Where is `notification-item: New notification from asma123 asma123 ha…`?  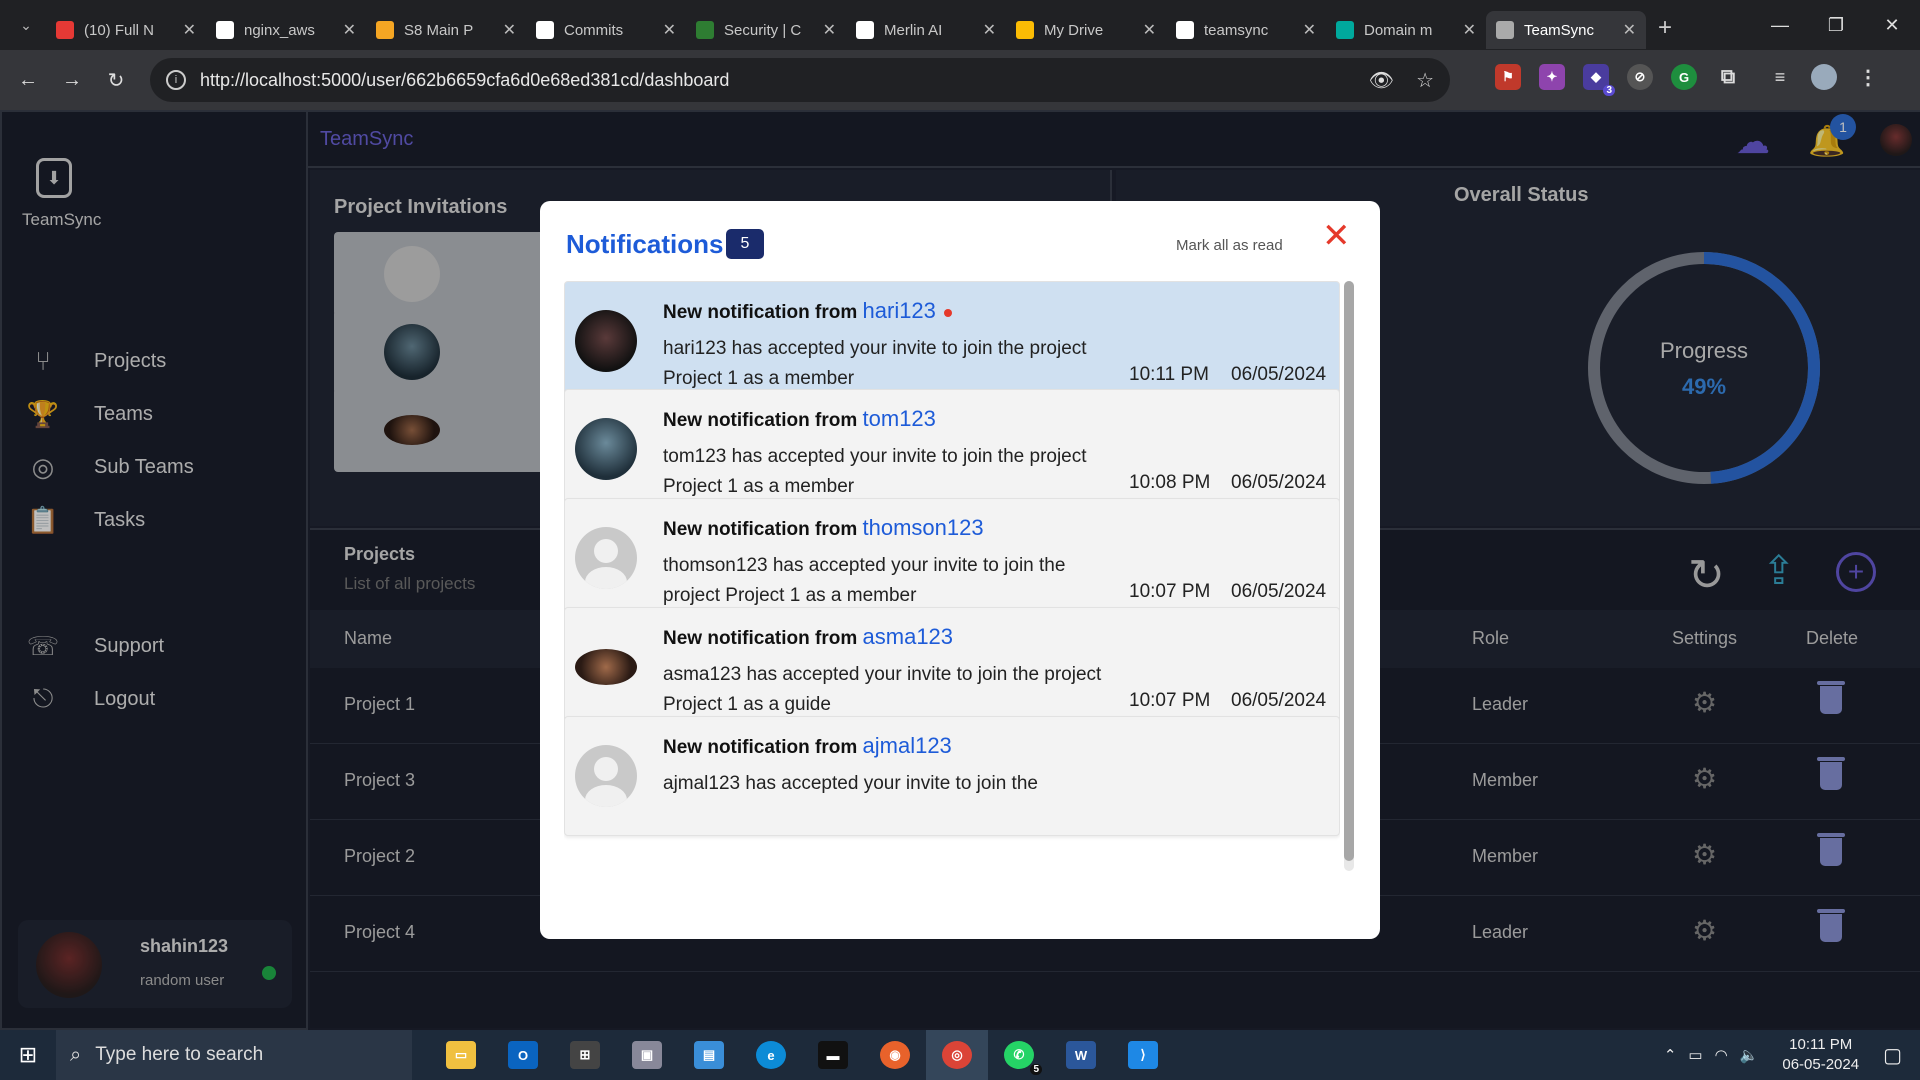 notification-item: New notification from asma123 asma123 ha… is located at coordinates (952, 667).